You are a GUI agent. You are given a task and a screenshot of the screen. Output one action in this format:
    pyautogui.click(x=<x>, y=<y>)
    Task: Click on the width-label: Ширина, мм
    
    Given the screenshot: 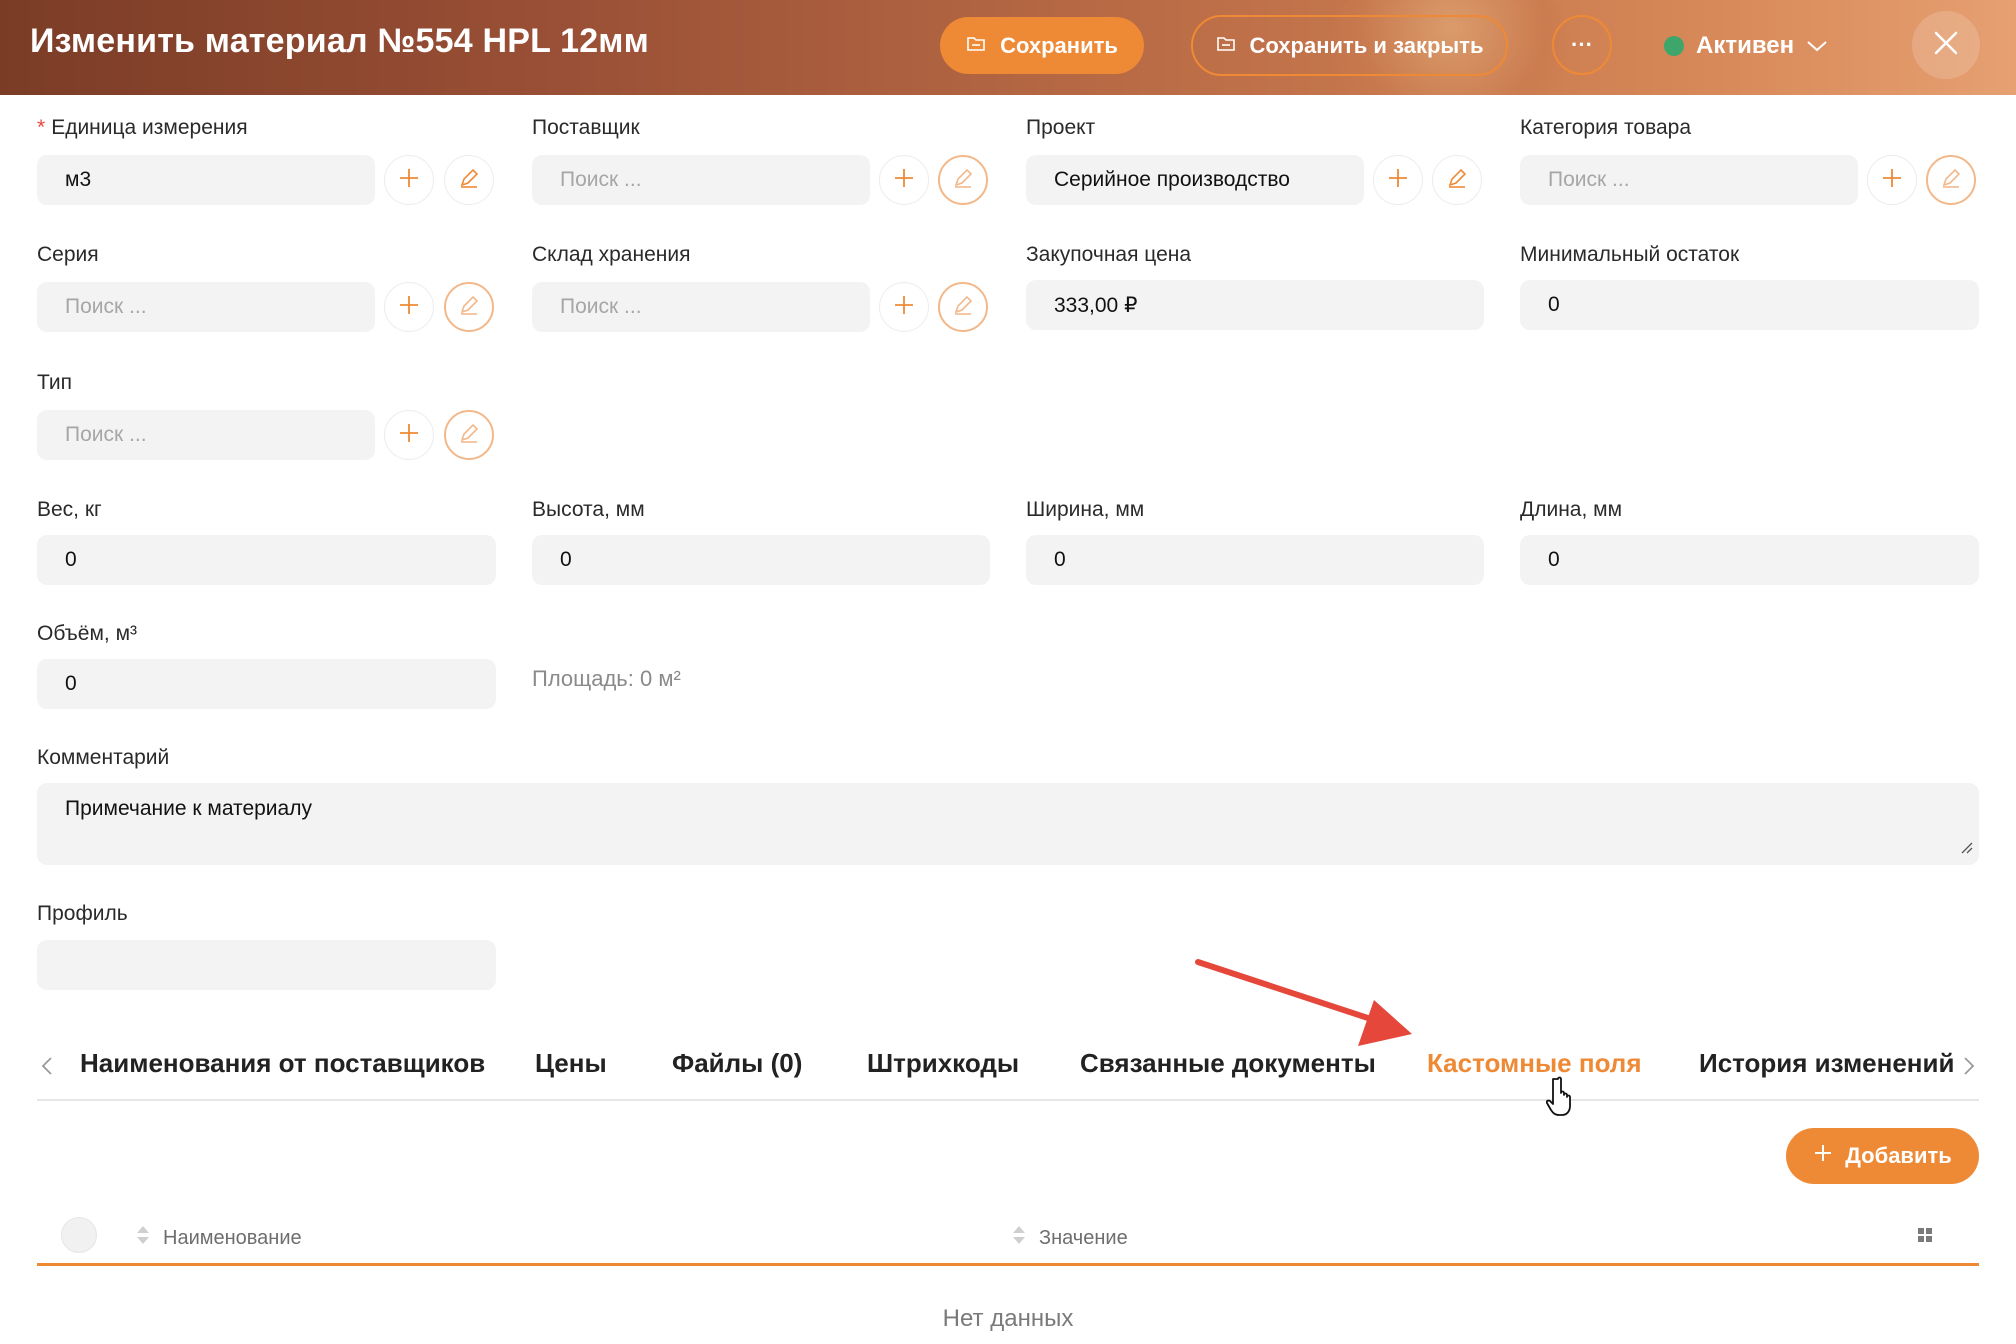 What is the action you would take?
    pyautogui.click(x=1085, y=509)
    